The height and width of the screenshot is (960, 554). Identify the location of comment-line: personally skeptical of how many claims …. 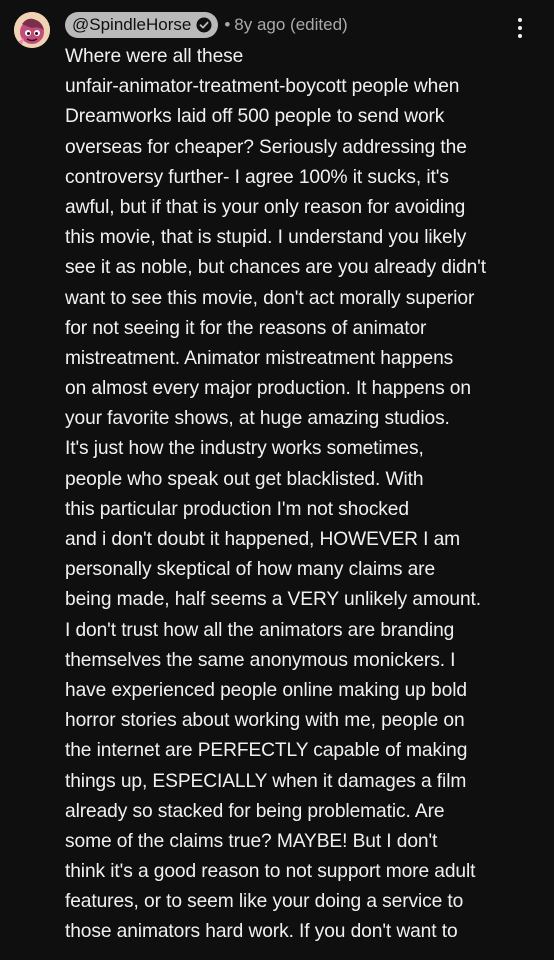
(250, 570).